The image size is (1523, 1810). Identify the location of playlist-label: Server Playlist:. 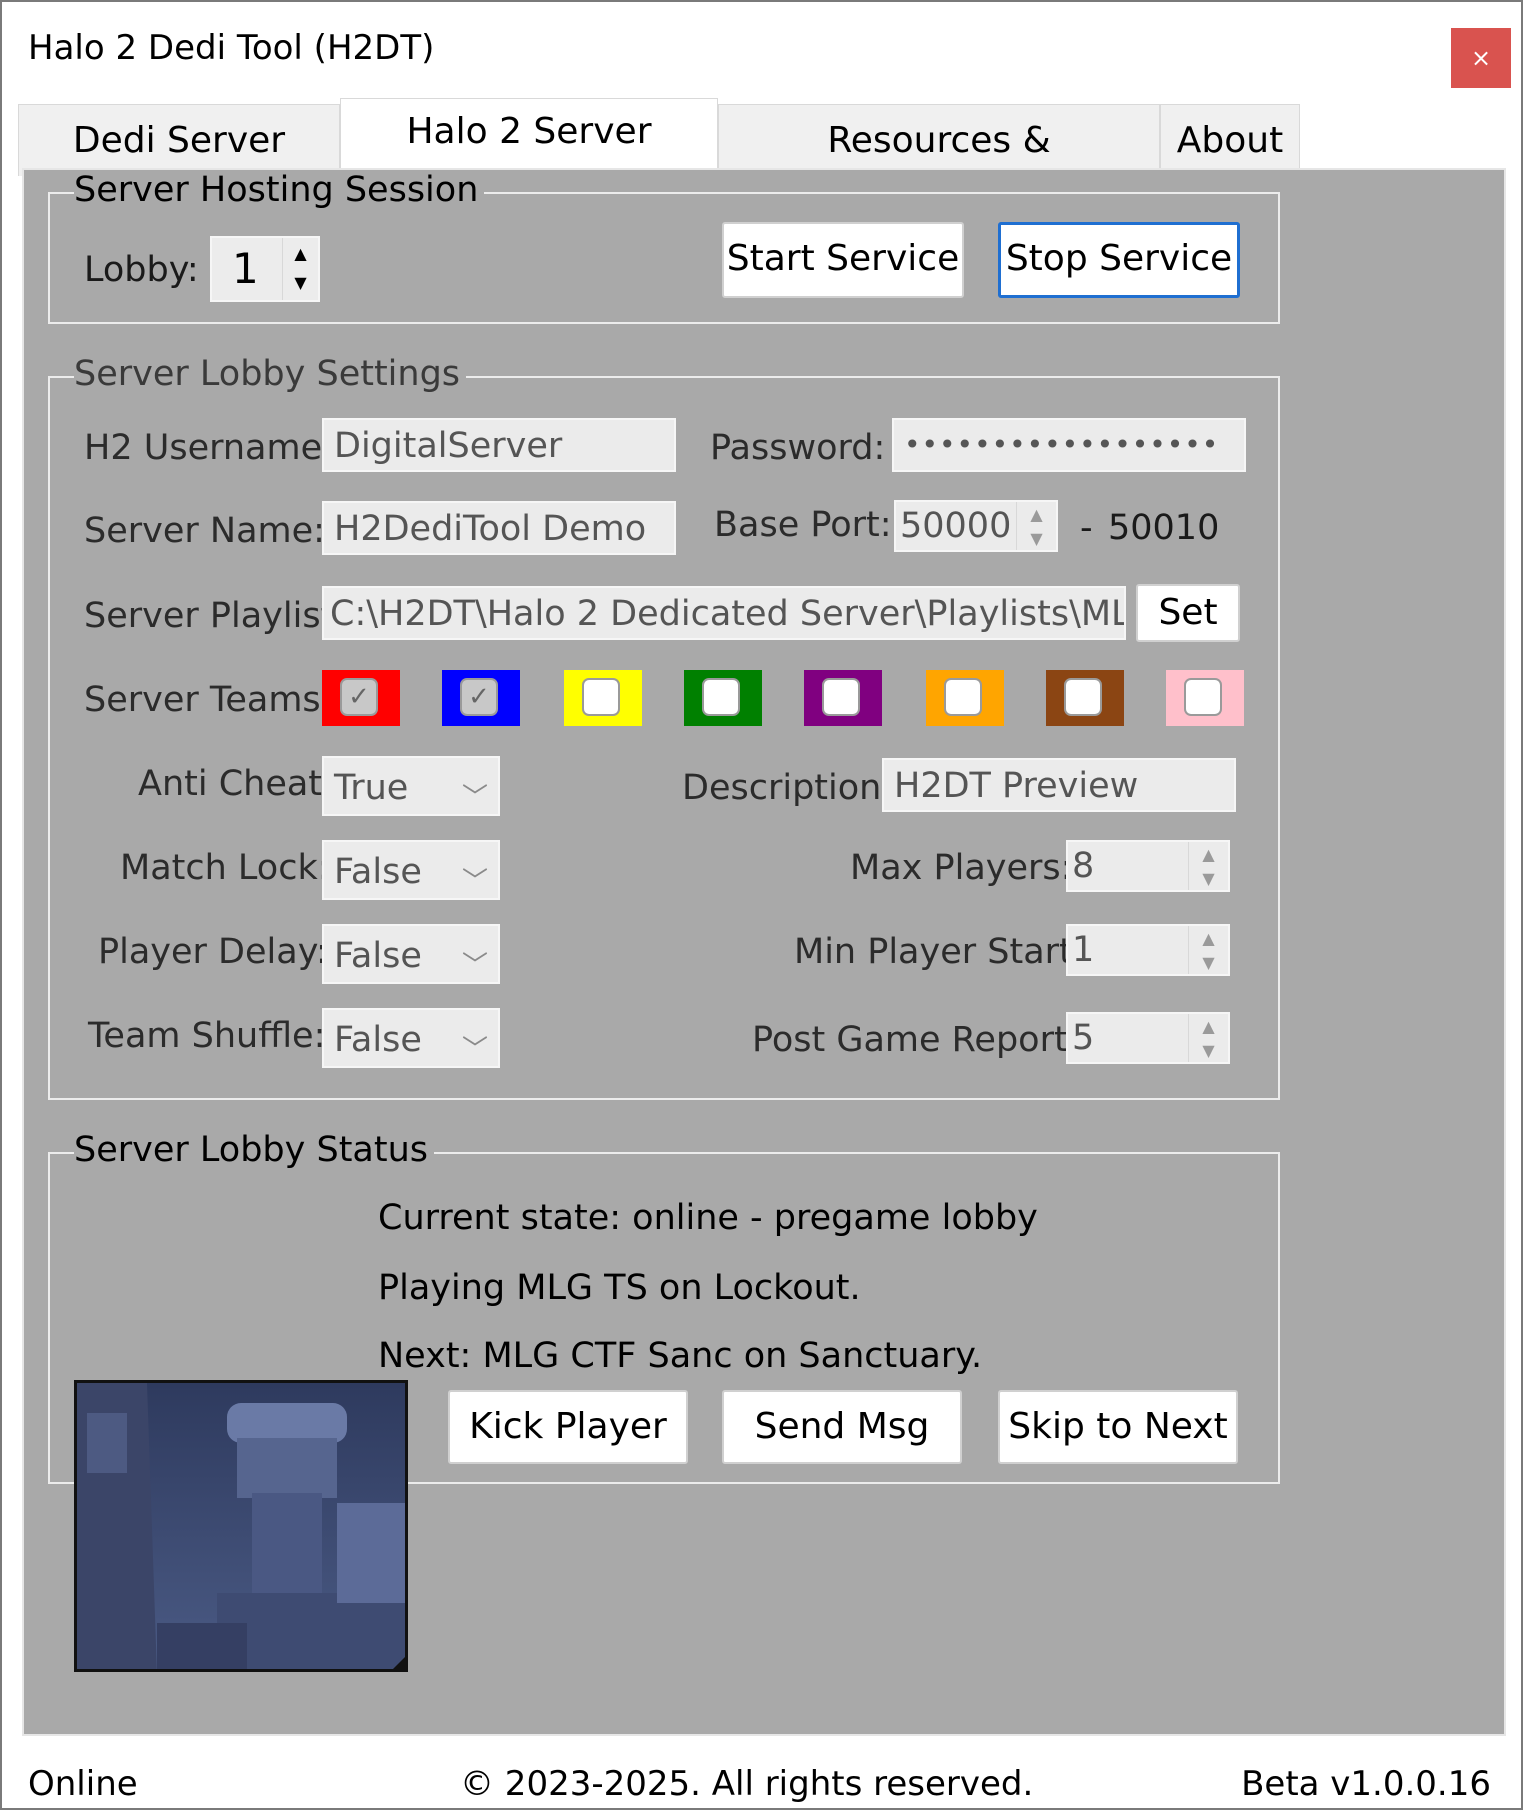
(215, 616).